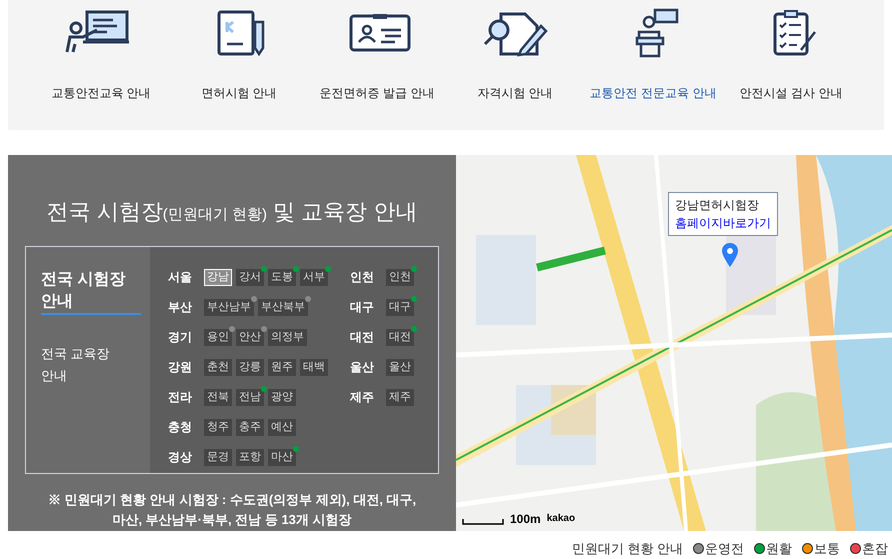  What do you see at coordinates (180, 457) in the screenshot?
I see `region-label: 경상` at bounding box center [180, 457].